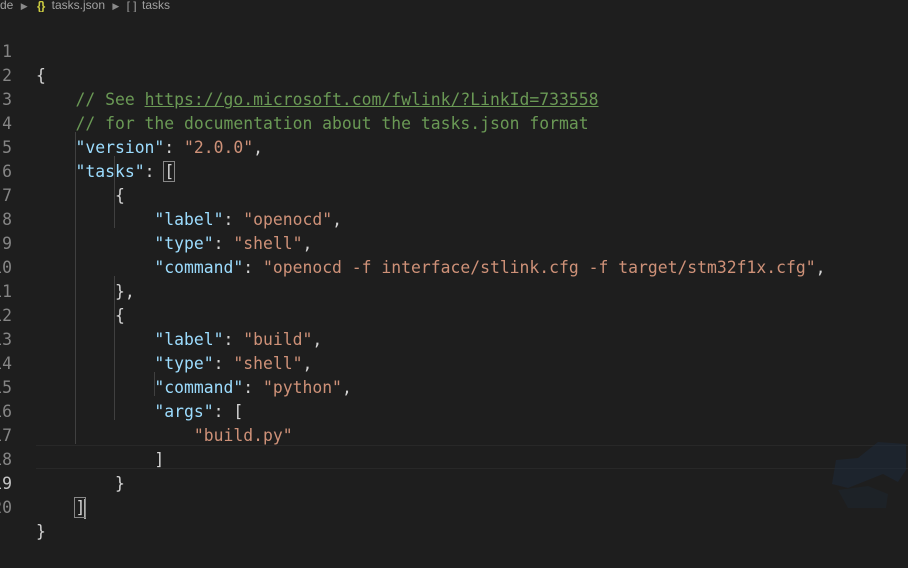 This screenshot has height=568, width=908. I want to click on code-line: 20 }, so click(454, 506).